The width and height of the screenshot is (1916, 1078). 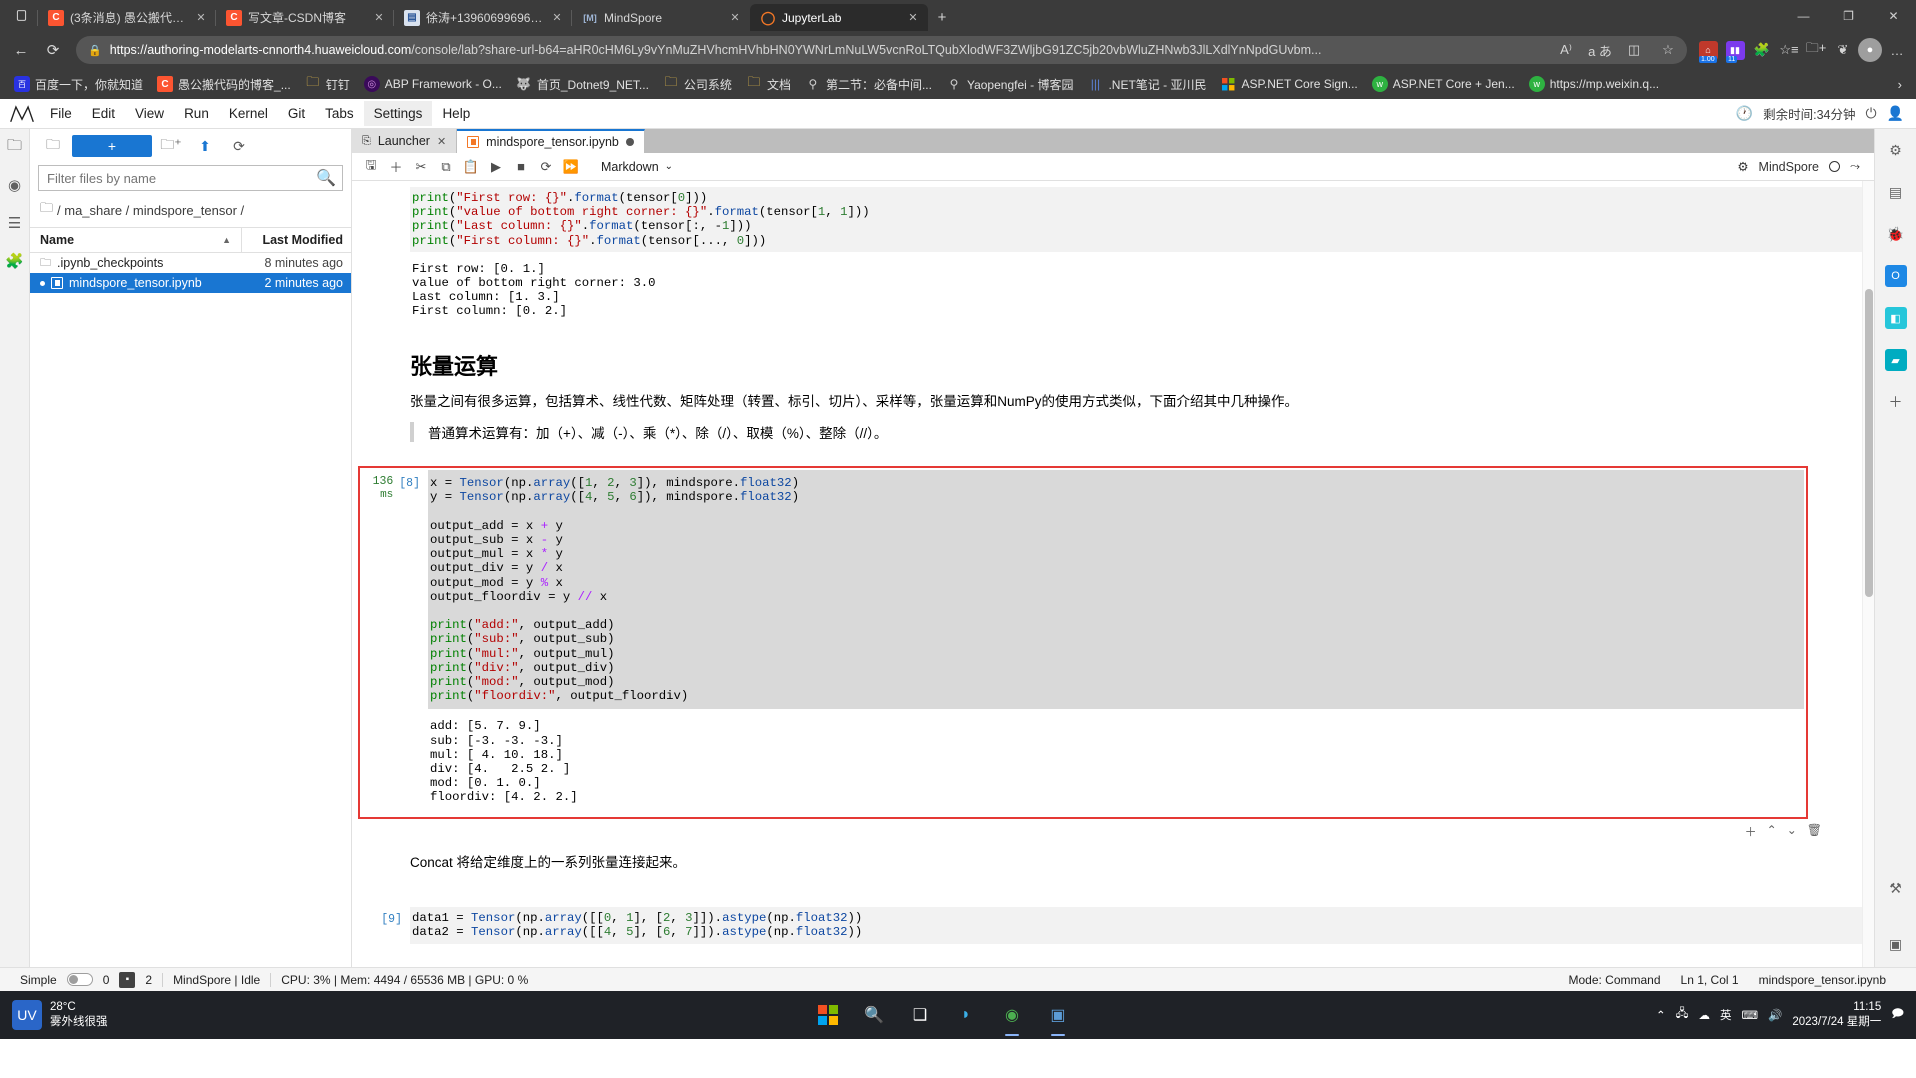 I want to click on new-folder-icon: 🗀⁺, so click(x=171, y=146).